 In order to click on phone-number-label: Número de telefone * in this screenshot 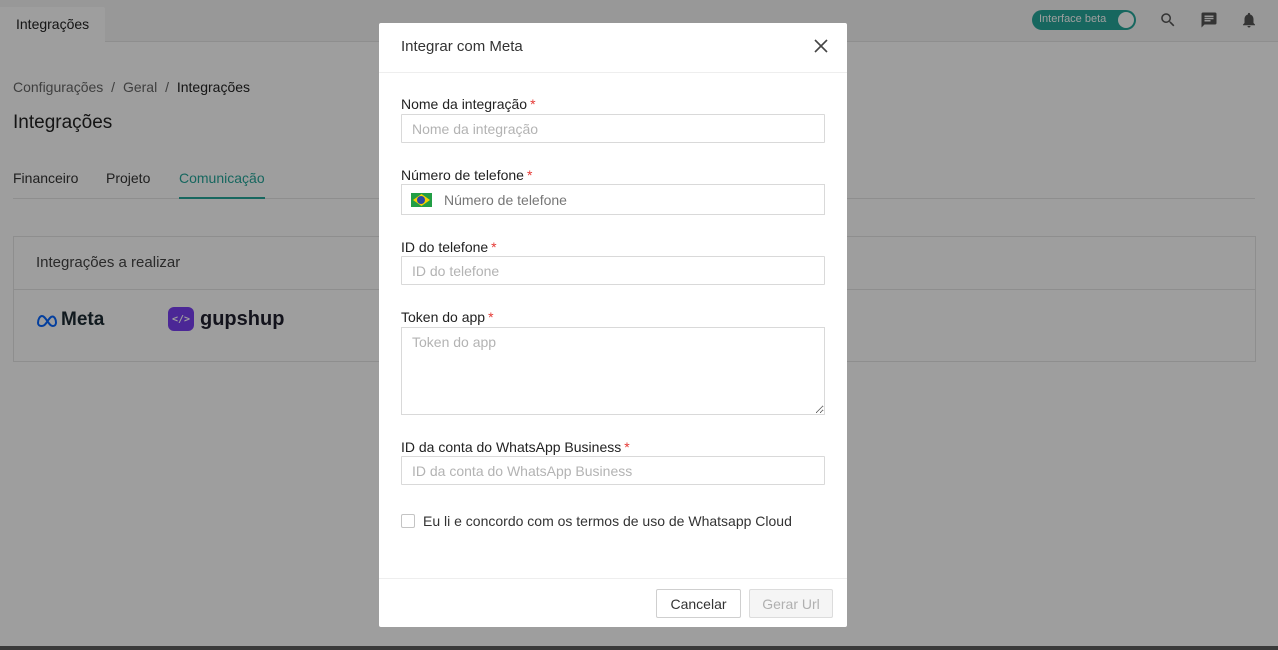, I will do `click(467, 175)`.